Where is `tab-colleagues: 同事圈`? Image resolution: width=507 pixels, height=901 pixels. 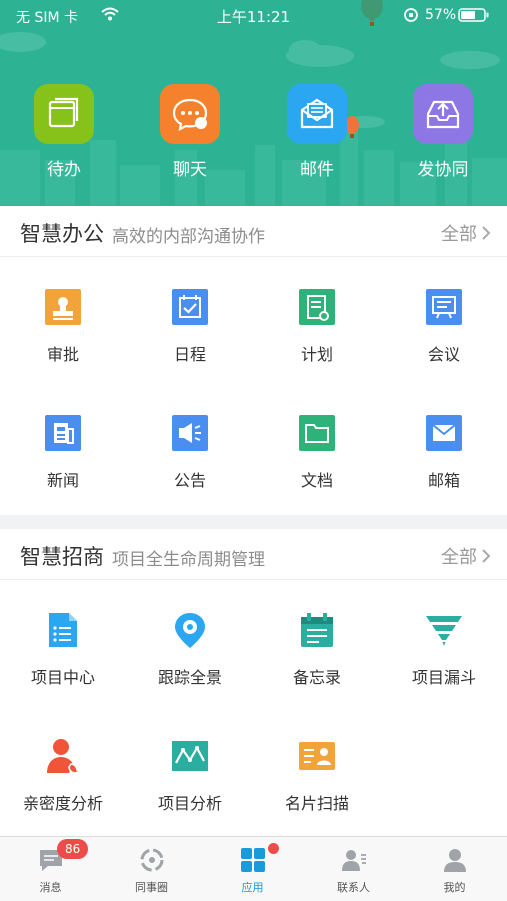 tab-colleagues: 同事圈 is located at coordinates (151, 869).